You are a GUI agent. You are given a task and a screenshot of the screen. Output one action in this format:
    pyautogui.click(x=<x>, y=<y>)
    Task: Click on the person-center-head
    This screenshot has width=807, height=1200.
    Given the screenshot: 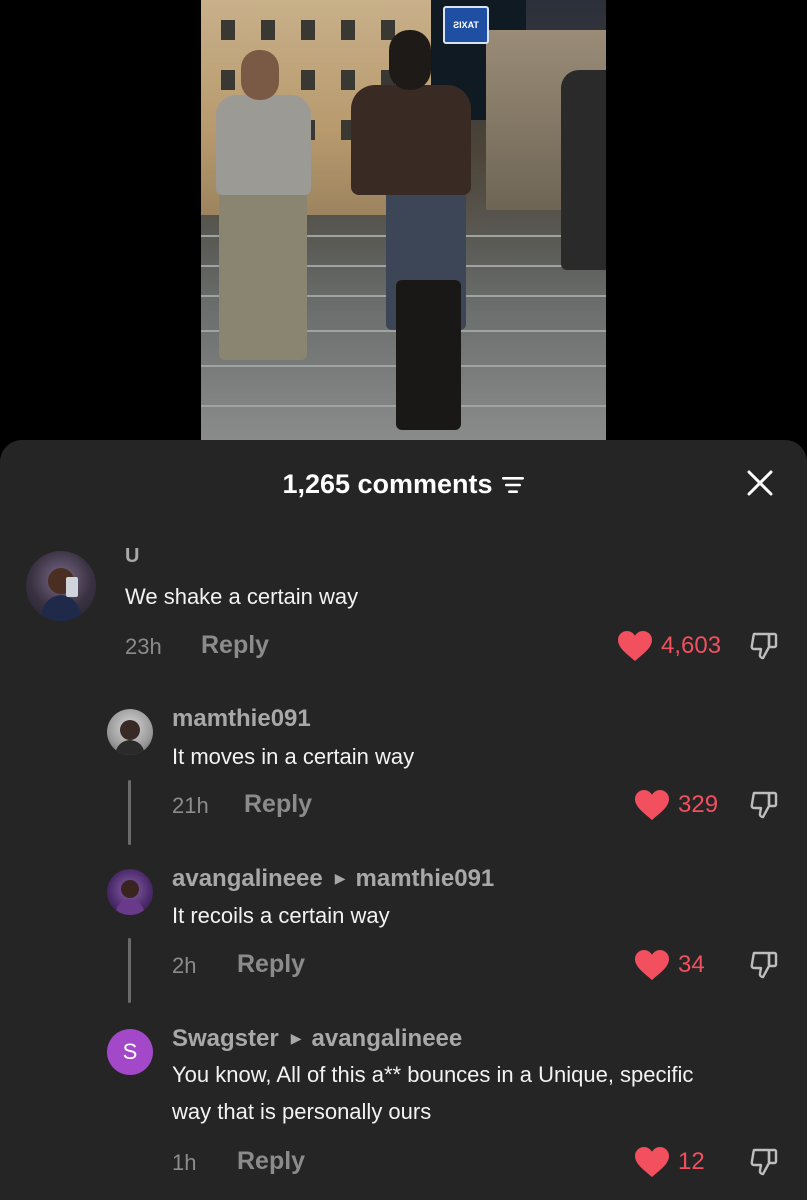 What is the action you would take?
    pyautogui.click(x=410, y=60)
    